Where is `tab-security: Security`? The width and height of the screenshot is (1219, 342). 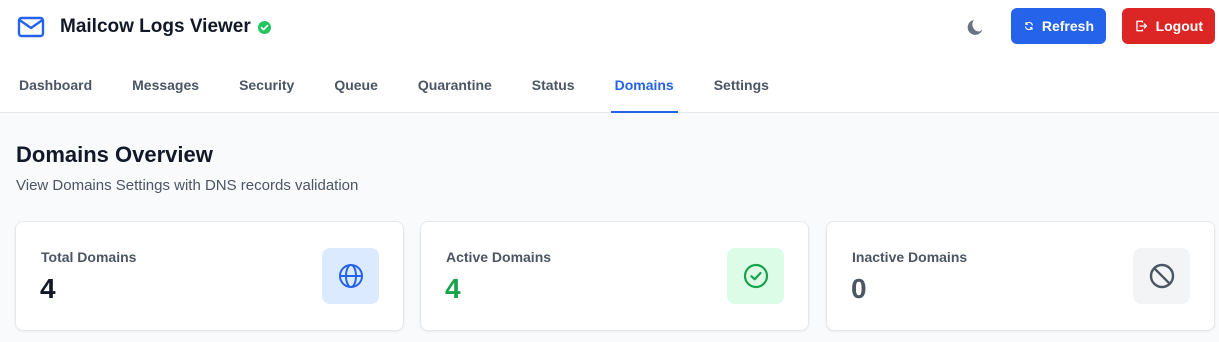
tab-security: Security is located at coordinates (266, 89).